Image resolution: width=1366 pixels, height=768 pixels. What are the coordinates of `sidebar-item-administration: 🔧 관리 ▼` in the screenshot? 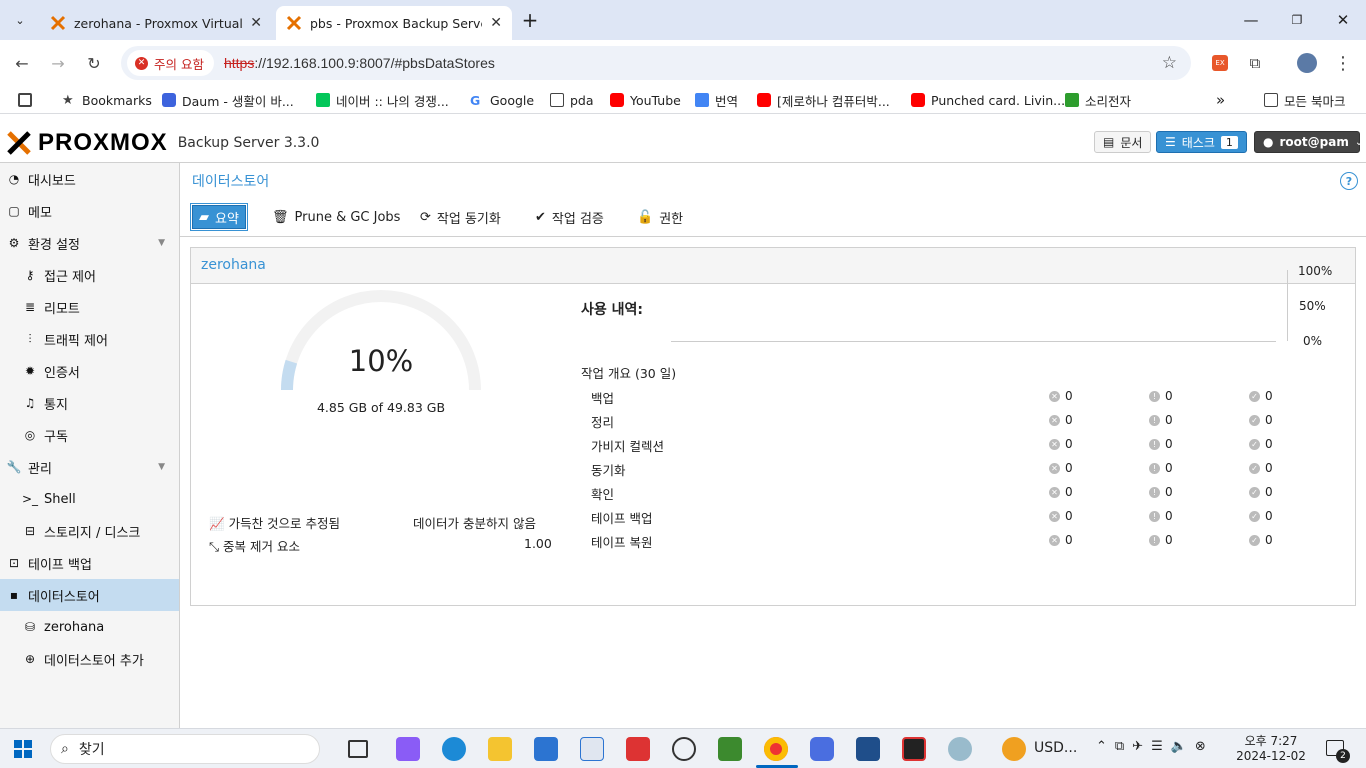 It's located at (89, 467).